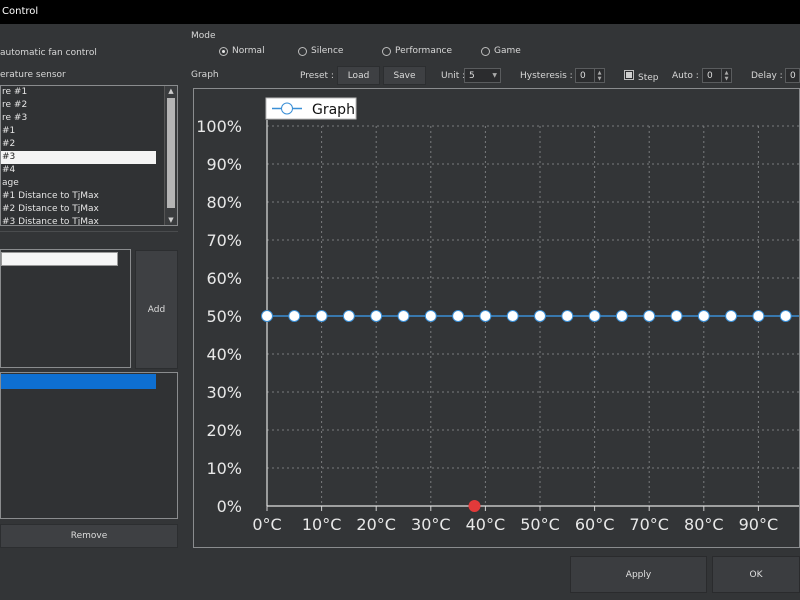 This screenshot has width=800, height=600. Describe the element at coordinates (583, 75) in the screenshot. I see `hysteresis-value: 0` at that location.